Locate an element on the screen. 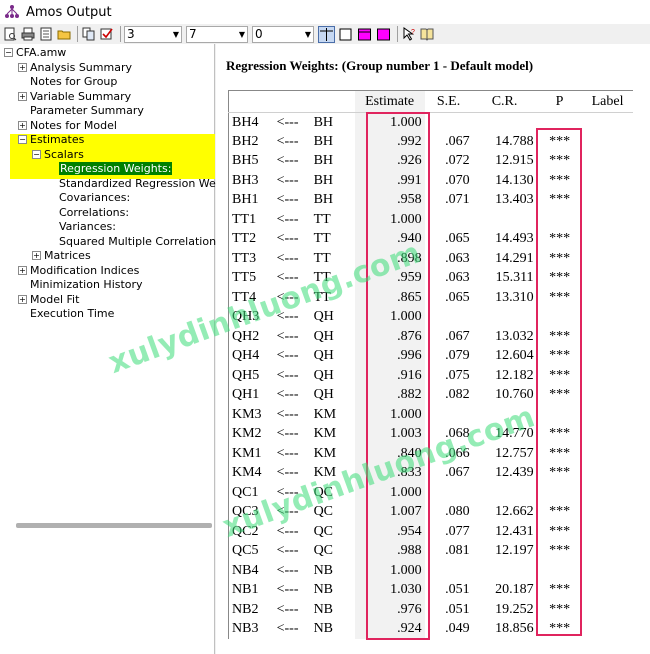 This screenshot has width=650, height=654. copy-icon is located at coordinates (89, 34).